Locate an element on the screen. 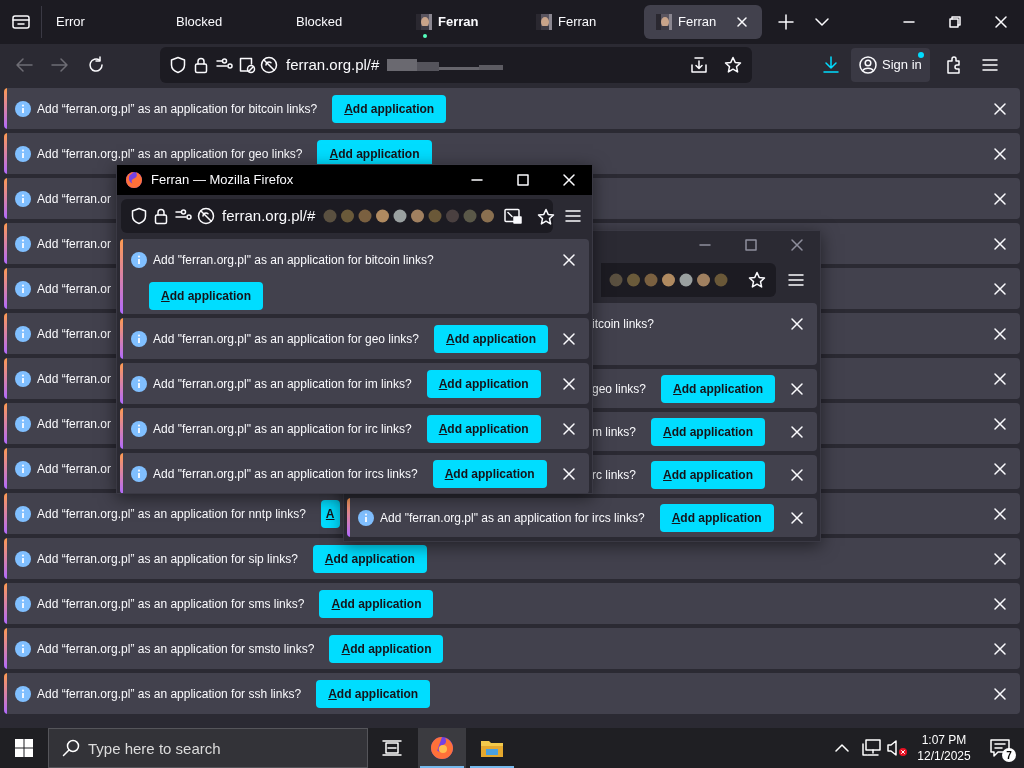  tabs-icon is located at coordinates (20, 22).